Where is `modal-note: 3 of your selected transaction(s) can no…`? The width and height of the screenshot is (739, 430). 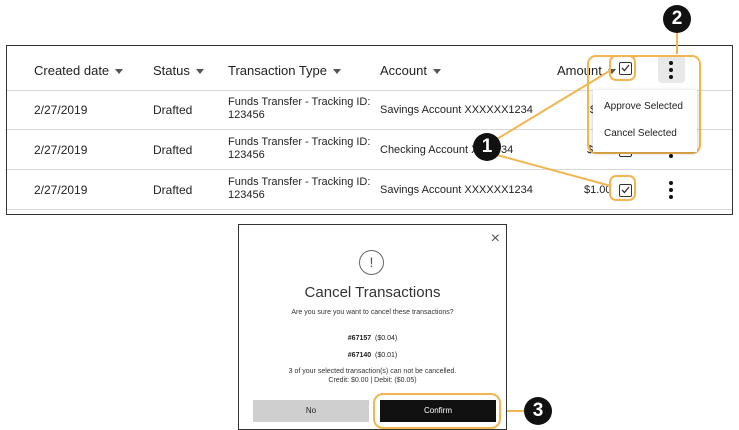
modal-note: 3 of your selected transaction(s) can no… is located at coordinates (372, 371).